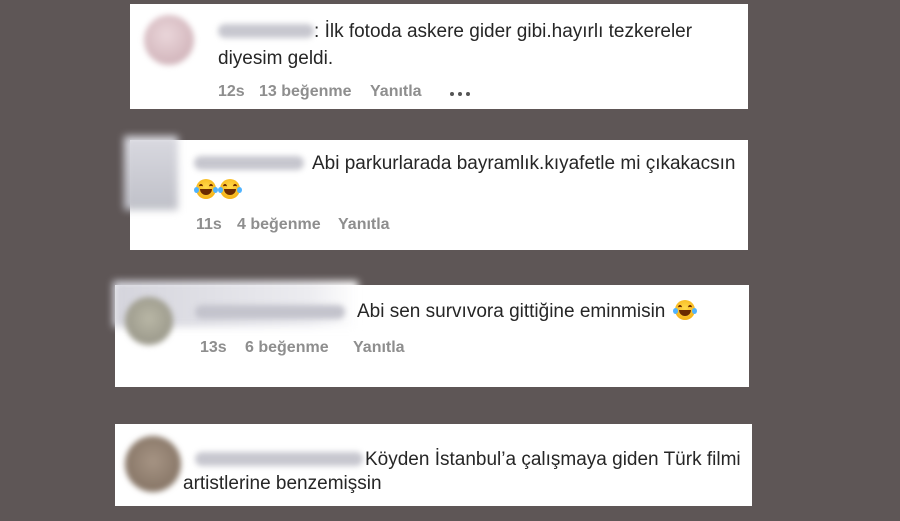  I want to click on comment-text-1-line-2: diyesim geldi., so click(276, 58).